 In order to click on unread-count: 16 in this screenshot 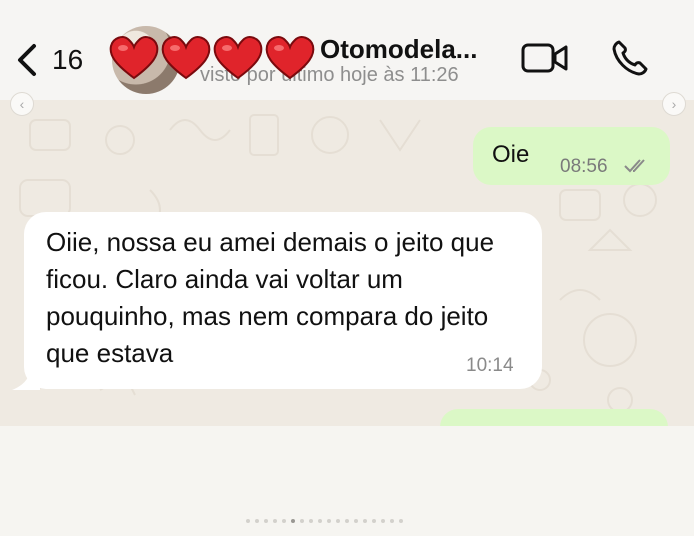, I will do `click(67, 60)`.